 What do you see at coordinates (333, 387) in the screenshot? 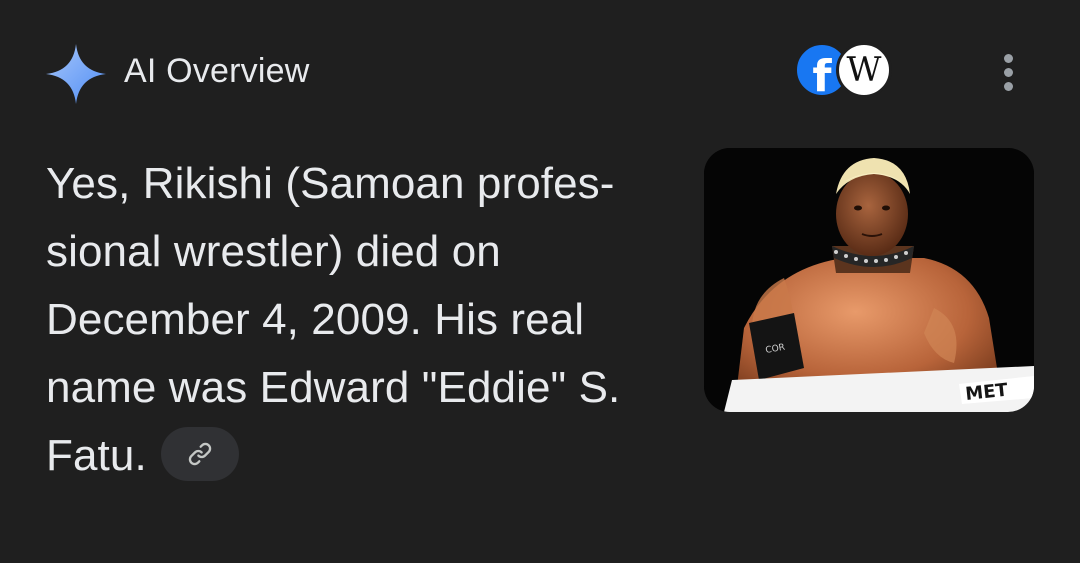
I see `answer-line-4: name was Edward "Eddie" S.` at bounding box center [333, 387].